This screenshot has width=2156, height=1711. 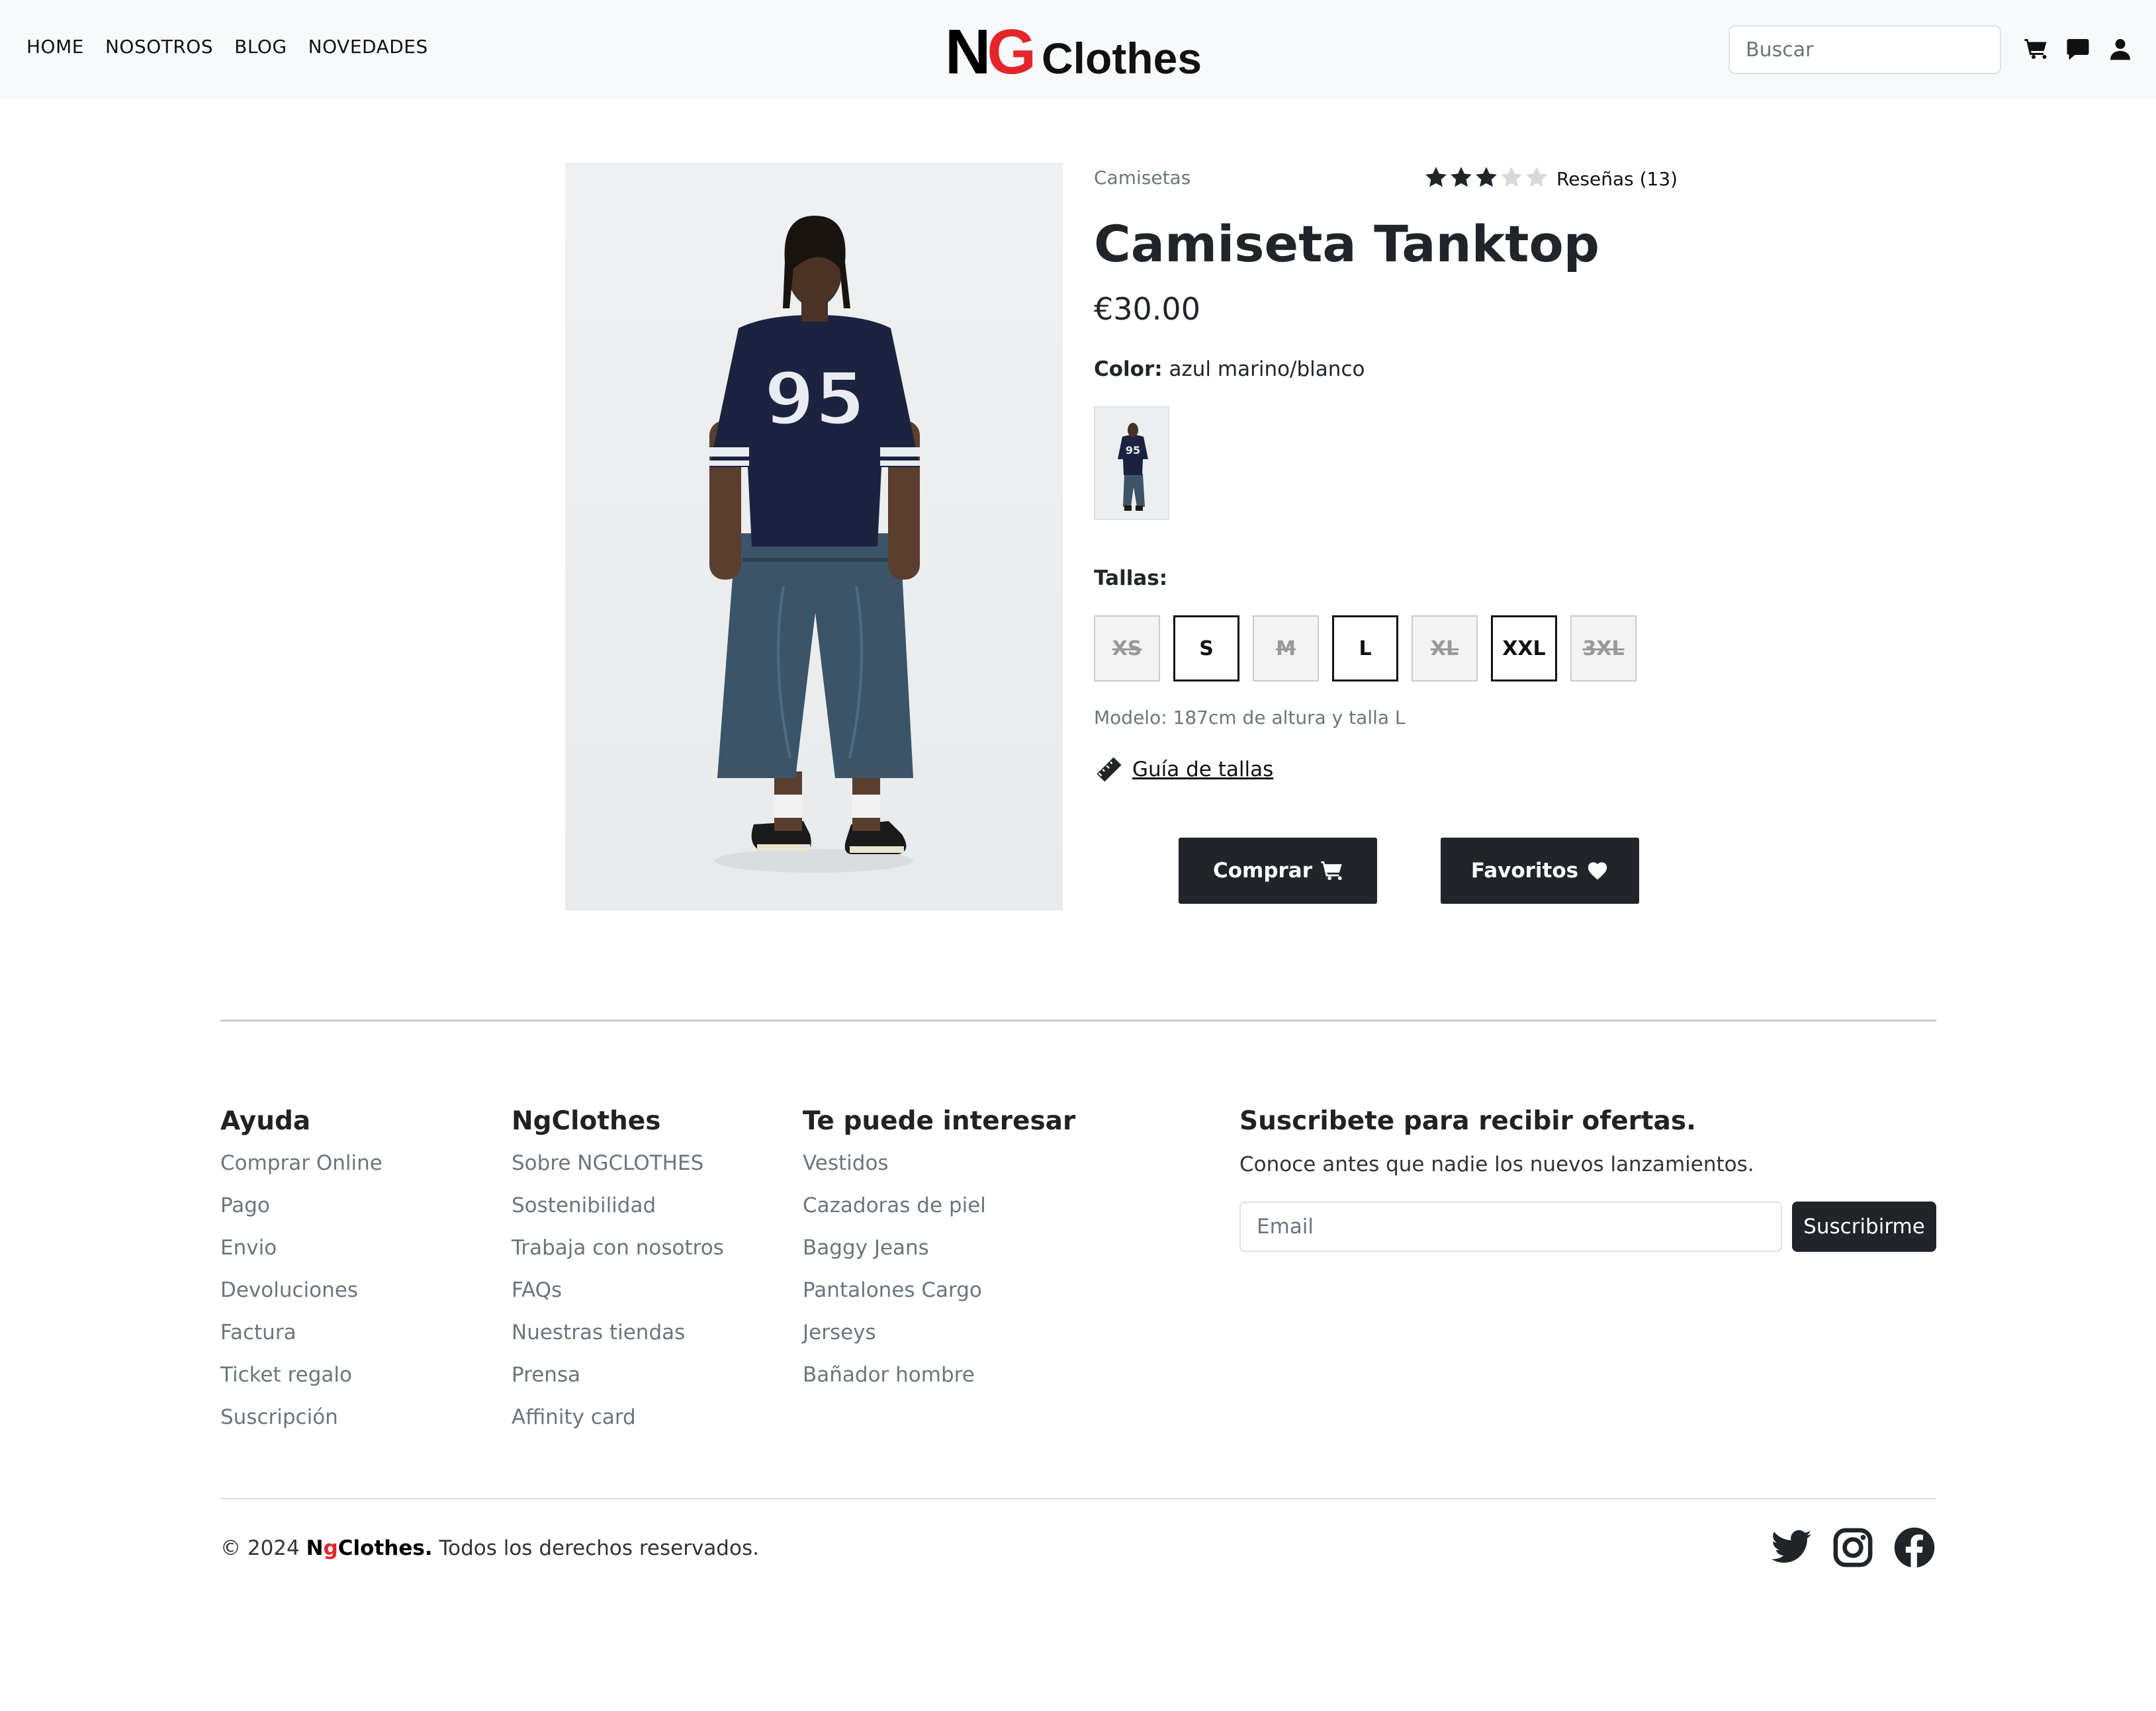 What do you see at coordinates (1203, 770) in the screenshot?
I see `size-guide-label: Guía de tallas` at bounding box center [1203, 770].